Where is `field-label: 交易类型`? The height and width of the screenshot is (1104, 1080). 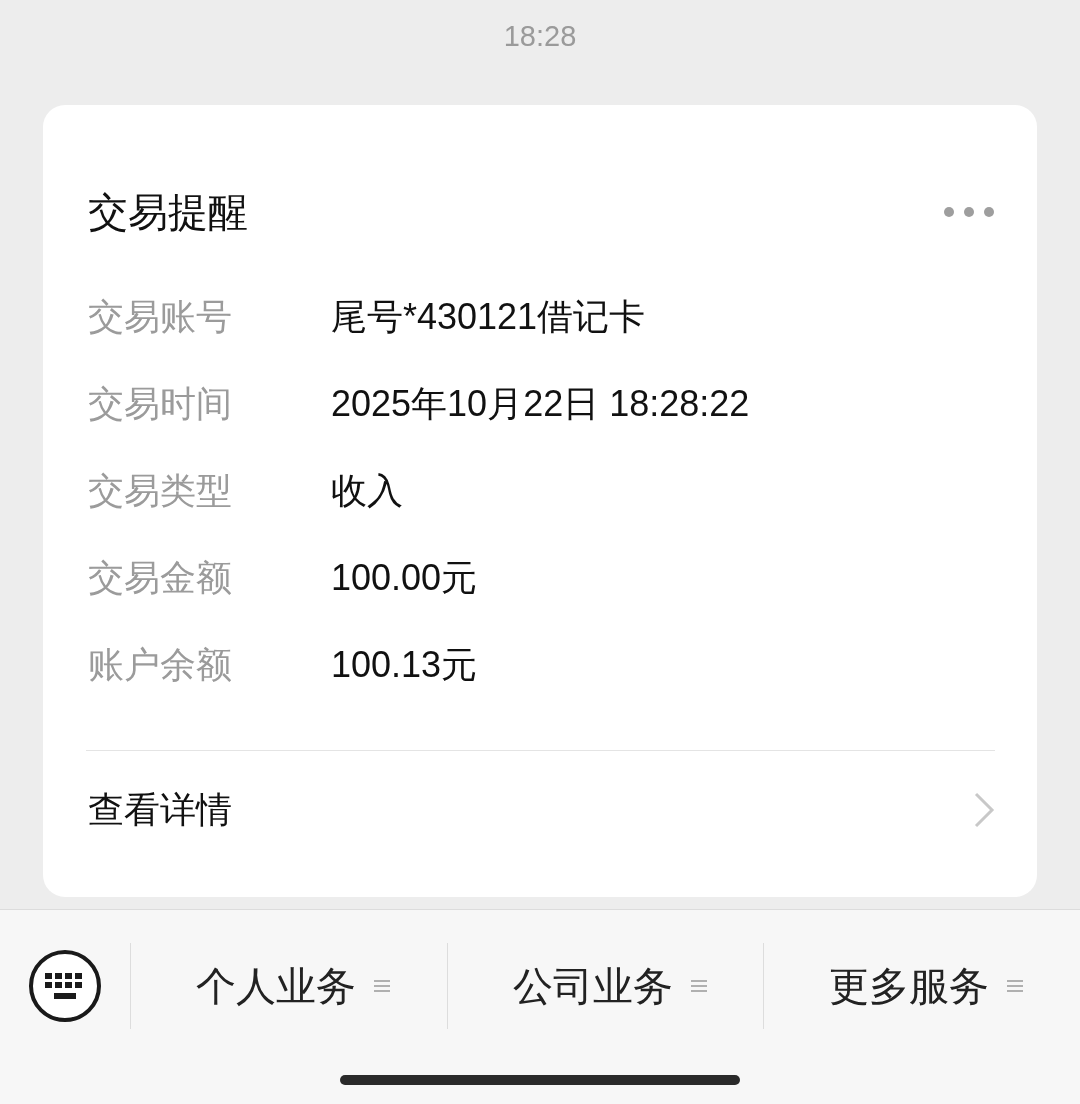 field-label: 交易类型 is located at coordinates (160, 491).